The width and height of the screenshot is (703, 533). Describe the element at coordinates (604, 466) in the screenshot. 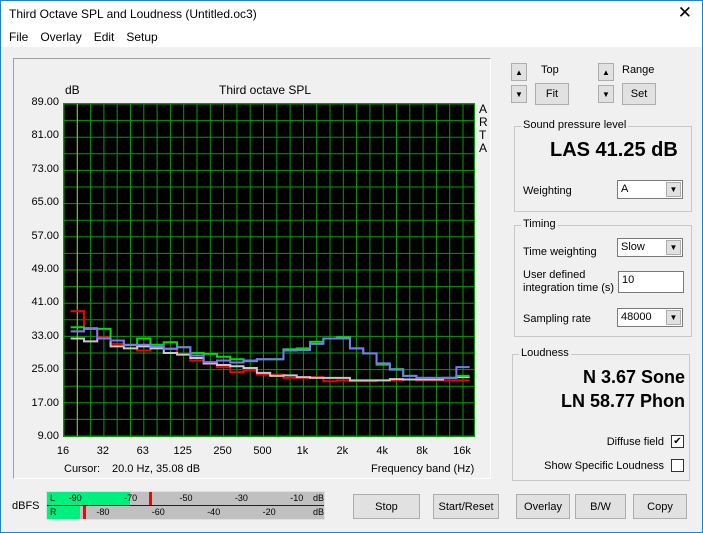

I see `show-specific-loudness-label: Show Specific Loudness` at that location.